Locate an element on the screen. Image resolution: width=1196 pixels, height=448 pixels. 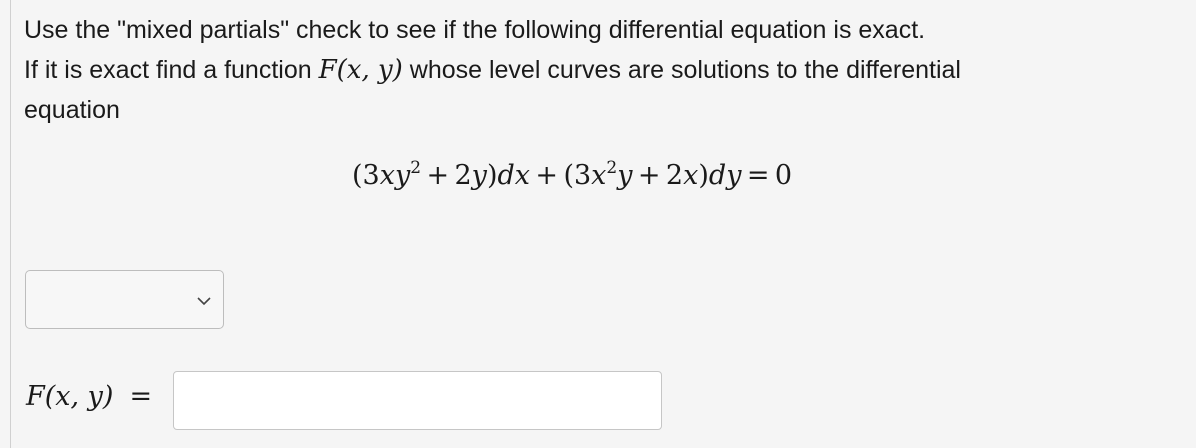
question-line-3: equation is located at coordinates (72, 110).